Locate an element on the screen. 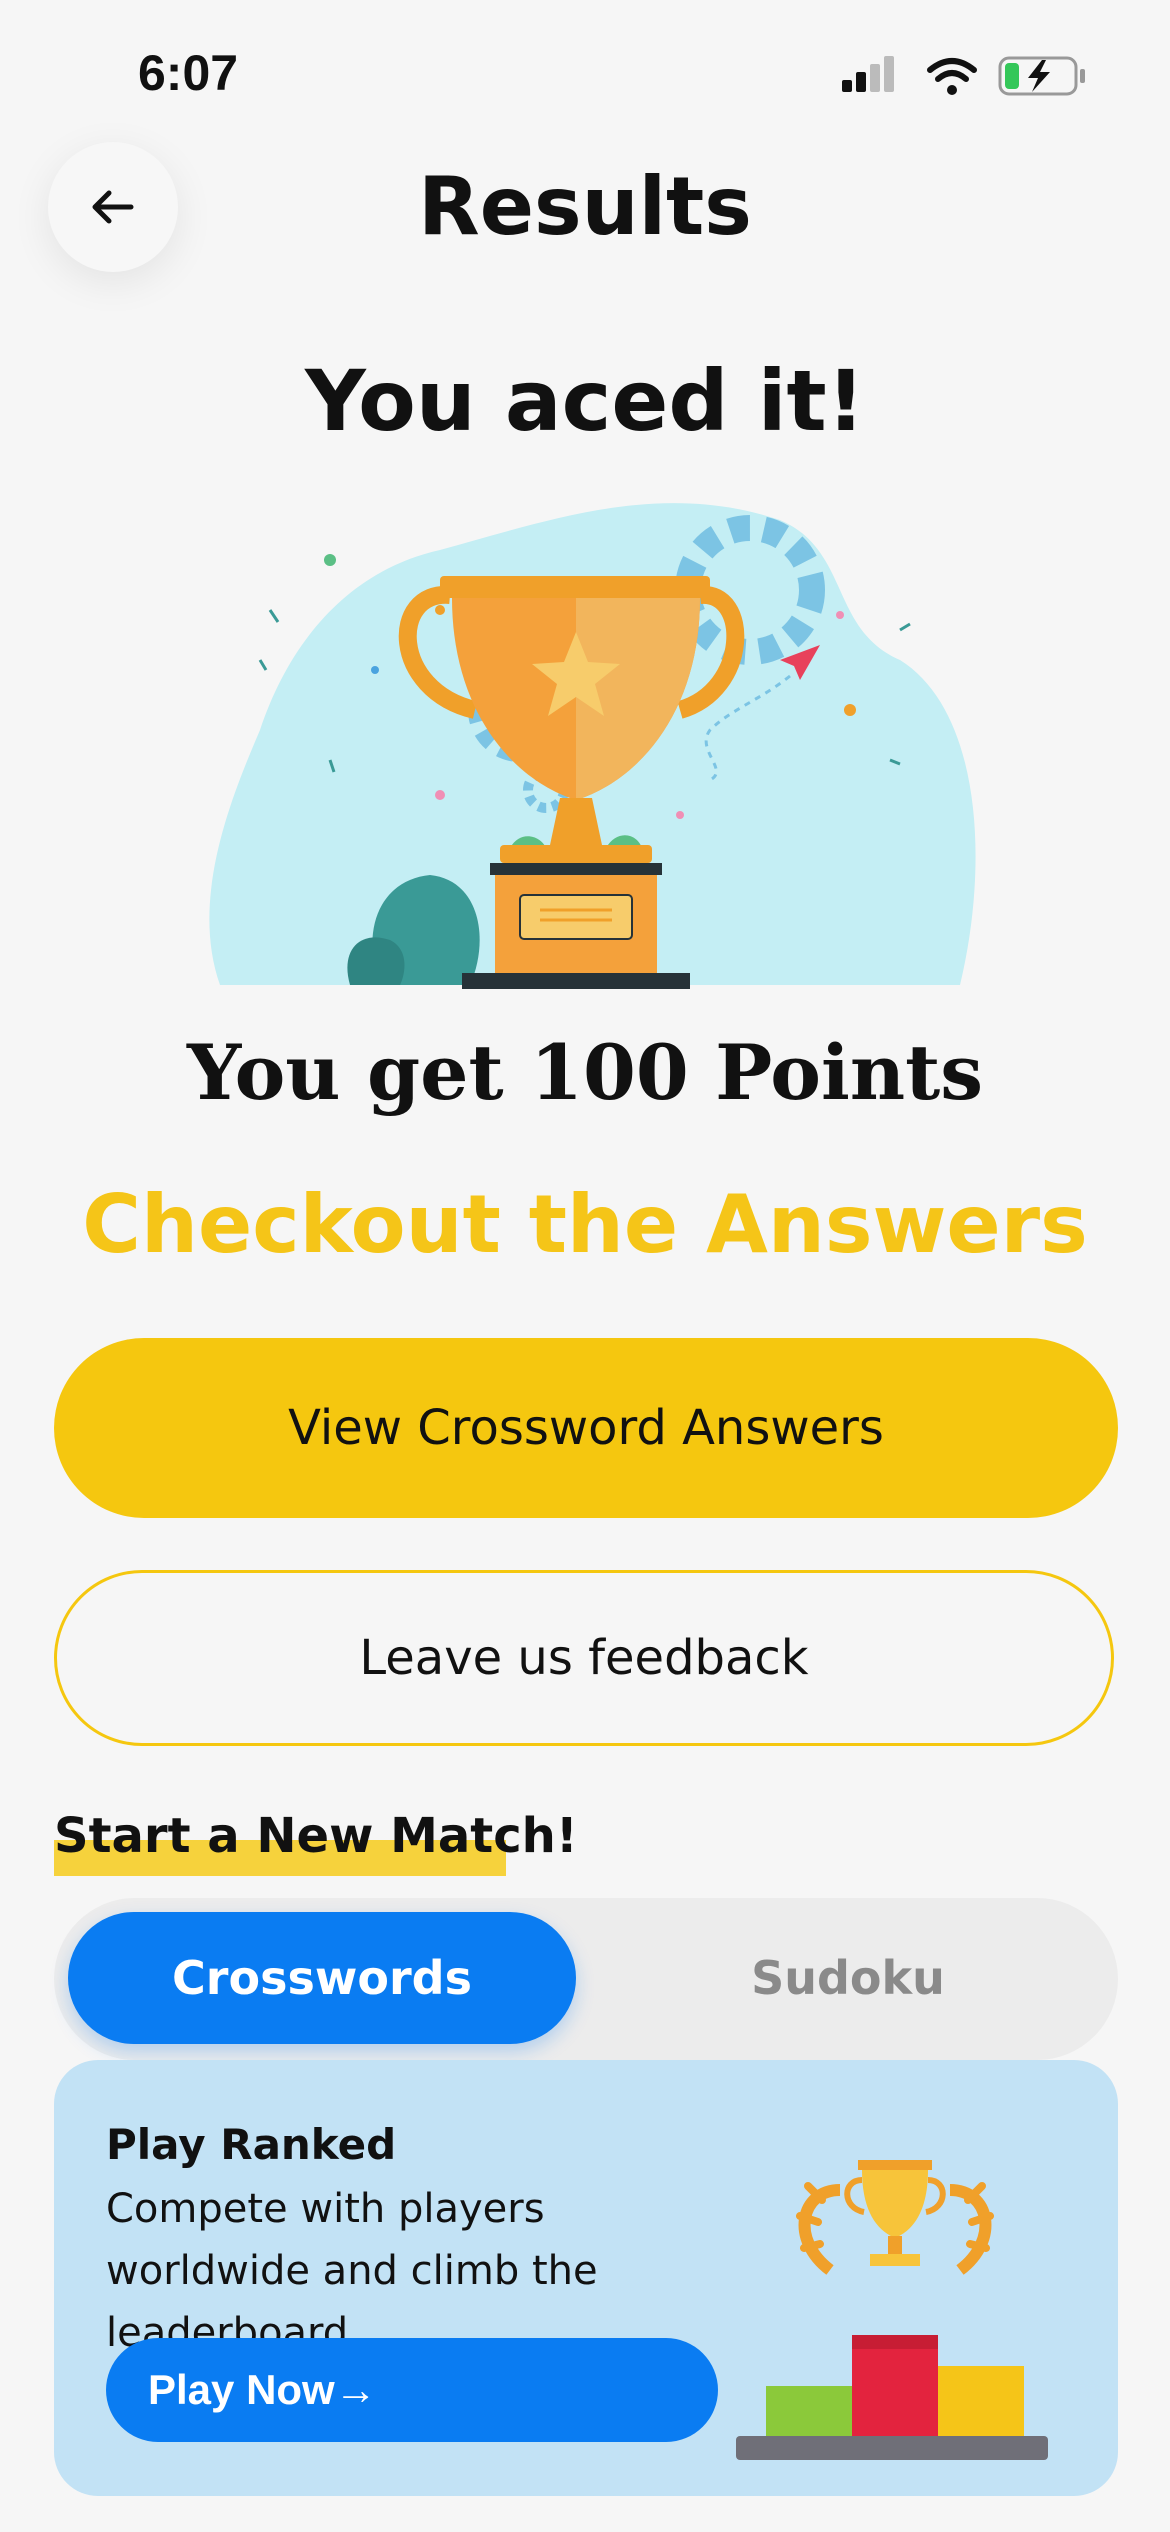  play-now-button: Play Now→ is located at coordinates (412, 2390).